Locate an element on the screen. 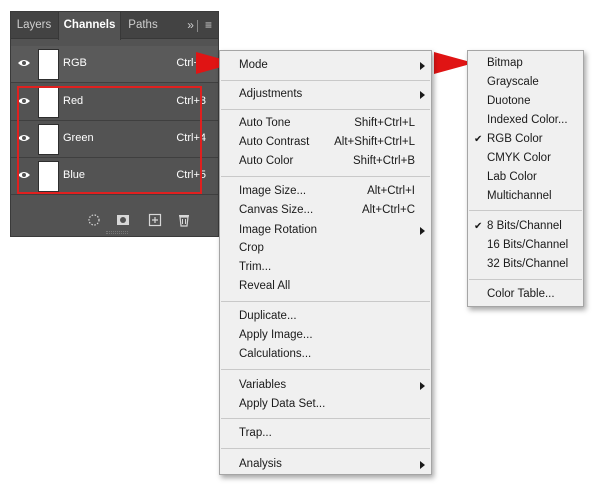  menu-item-crop: Crop is located at coordinates (325, 248).